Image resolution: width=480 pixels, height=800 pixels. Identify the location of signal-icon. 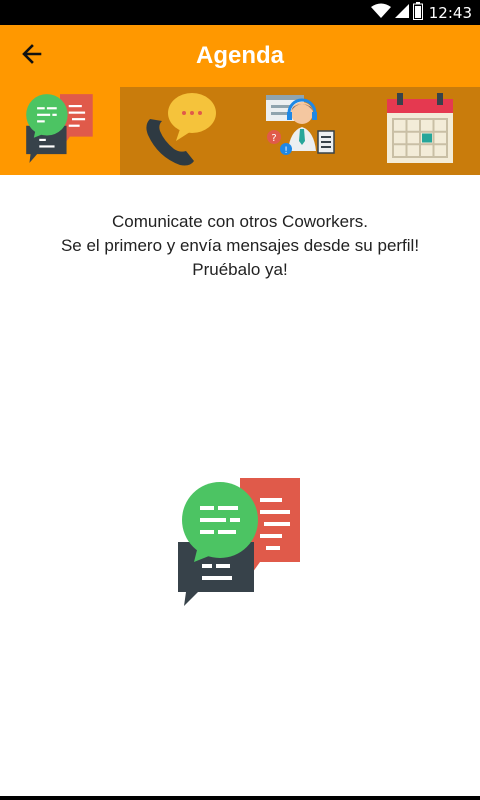
(401, 13).